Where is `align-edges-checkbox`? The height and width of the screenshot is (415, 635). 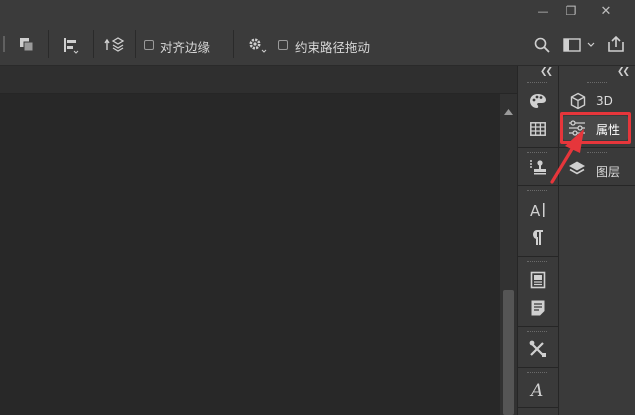 align-edges-checkbox is located at coordinates (149, 45).